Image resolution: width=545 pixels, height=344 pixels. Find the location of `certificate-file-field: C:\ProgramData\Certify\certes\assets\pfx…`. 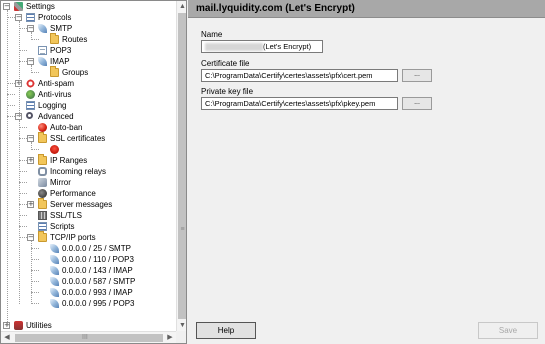

certificate-file-field: C:\ProgramData\Certify\certes\assets\pfx… is located at coordinates (299, 75).